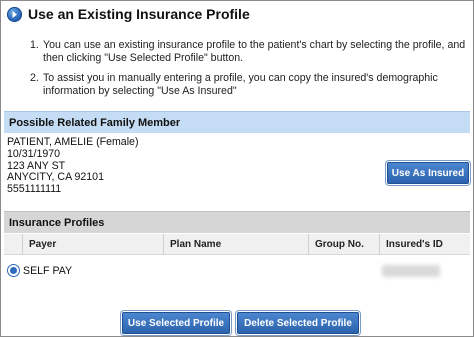 This screenshot has height=337, width=474. What do you see at coordinates (237, 271) in the screenshot?
I see `table-row: SELF PAY` at bounding box center [237, 271].